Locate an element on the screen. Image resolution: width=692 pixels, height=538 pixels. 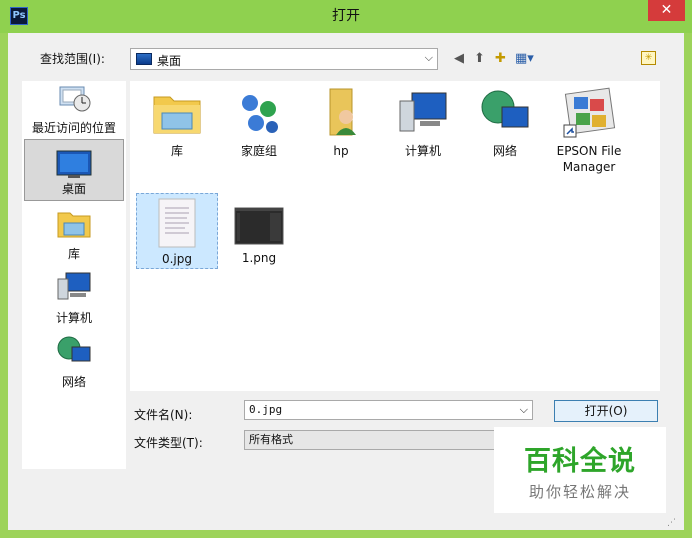
filetype-value: 所有格式 is located at coordinates (271, 439).